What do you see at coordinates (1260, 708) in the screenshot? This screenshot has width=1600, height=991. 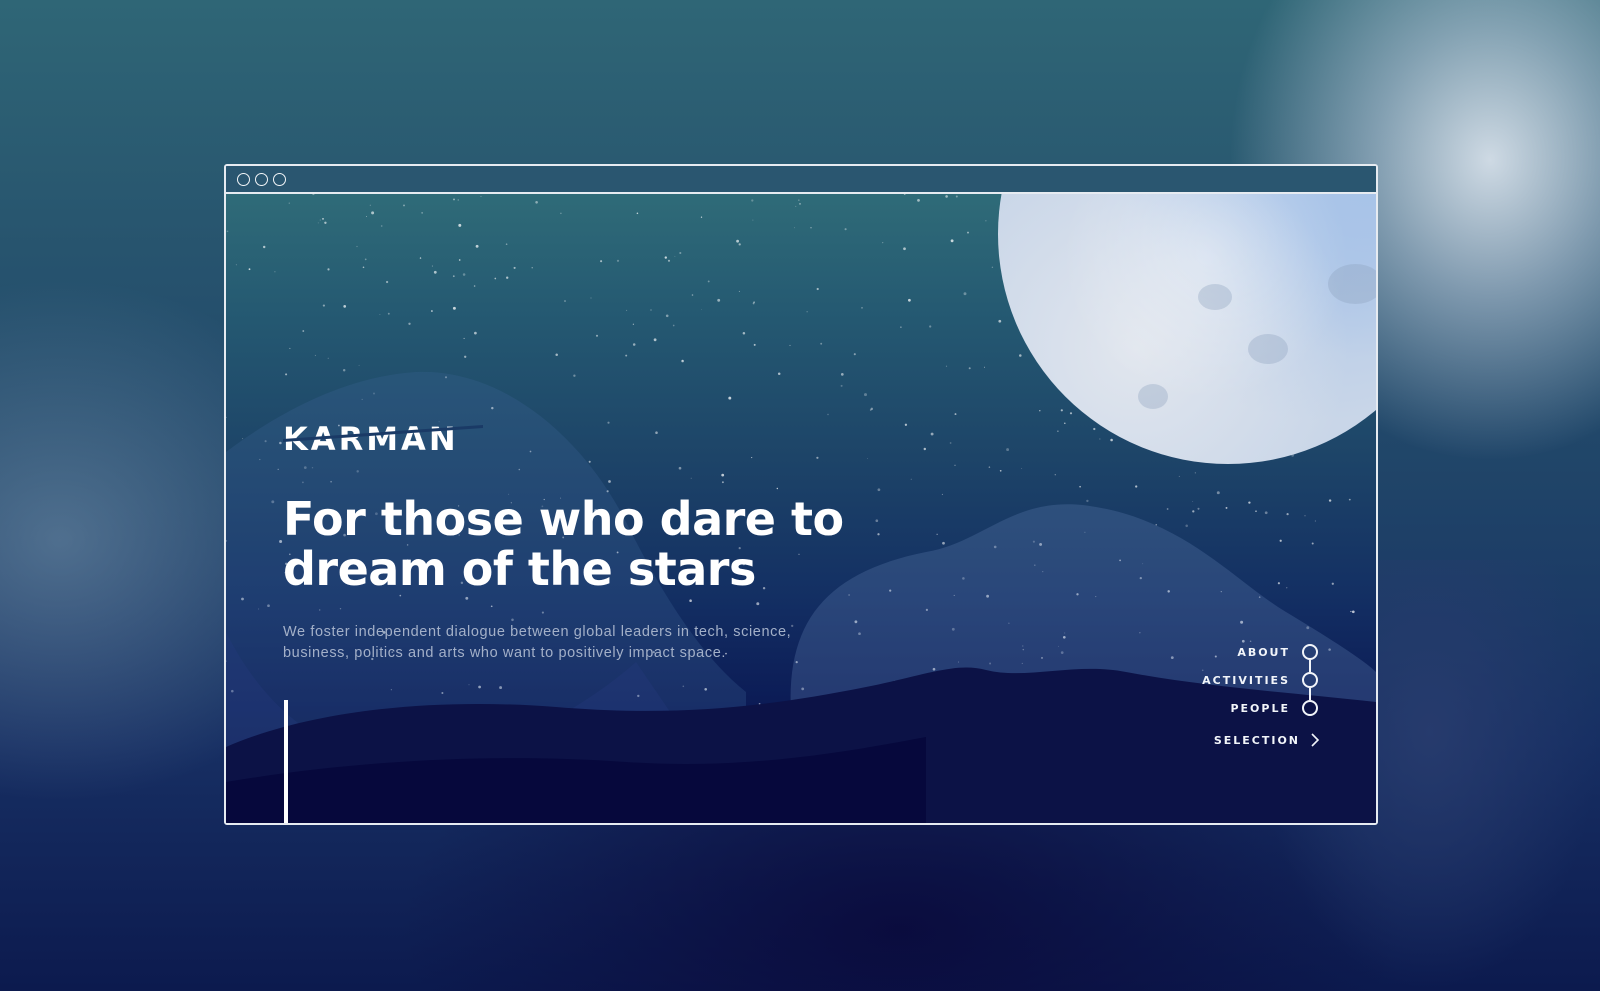 I see `nav-label-people: PEOPLE` at bounding box center [1260, 708].